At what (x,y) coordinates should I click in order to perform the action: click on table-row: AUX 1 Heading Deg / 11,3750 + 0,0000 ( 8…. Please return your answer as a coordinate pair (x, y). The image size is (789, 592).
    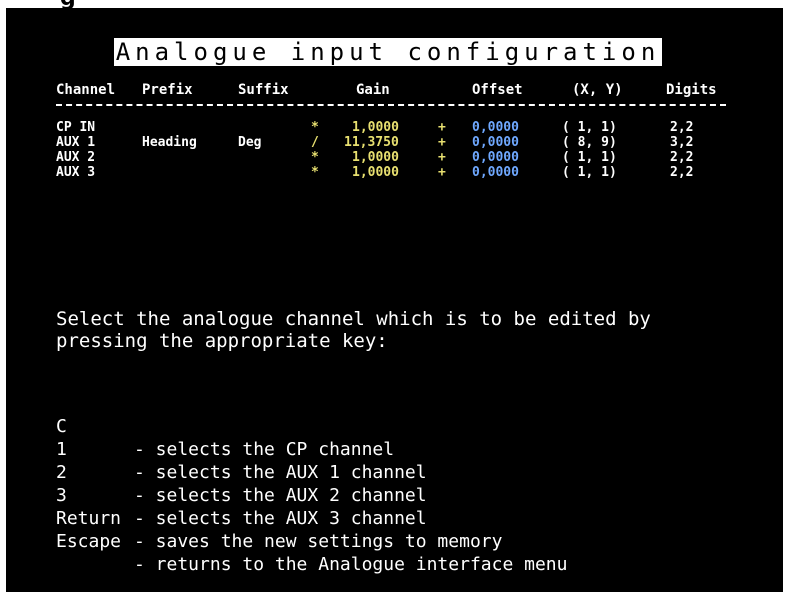
    Looking at the image, I should click on (391, 142).